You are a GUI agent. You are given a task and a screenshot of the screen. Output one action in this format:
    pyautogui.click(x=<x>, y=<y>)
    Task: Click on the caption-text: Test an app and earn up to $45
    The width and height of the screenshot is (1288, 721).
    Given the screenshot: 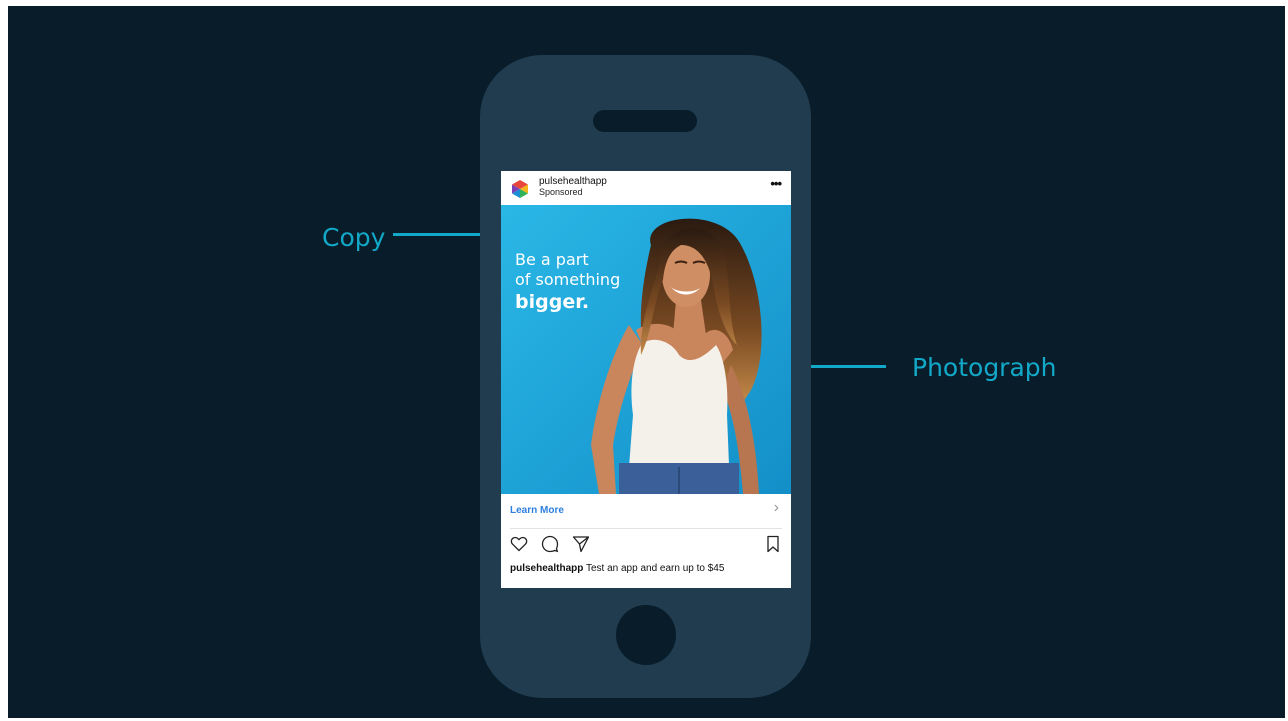 What is the action you would take?
    pyautogui.click(x=654, y=568)
    